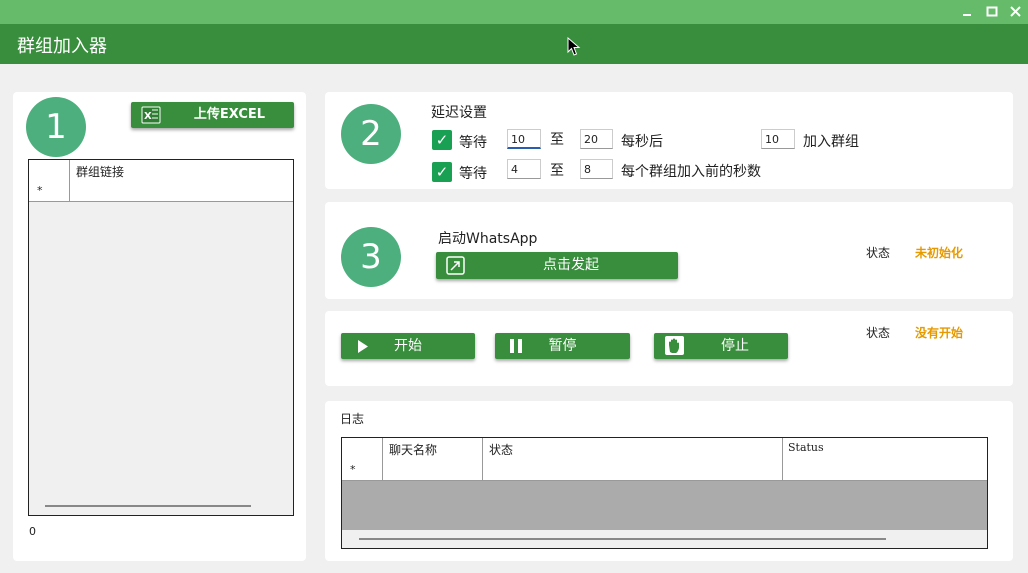 The image size is (1028, 573). What do you see at coordinates (352, 419) in the screenshot?
I see `log-title: 日志` at bounding box center [352, 419].